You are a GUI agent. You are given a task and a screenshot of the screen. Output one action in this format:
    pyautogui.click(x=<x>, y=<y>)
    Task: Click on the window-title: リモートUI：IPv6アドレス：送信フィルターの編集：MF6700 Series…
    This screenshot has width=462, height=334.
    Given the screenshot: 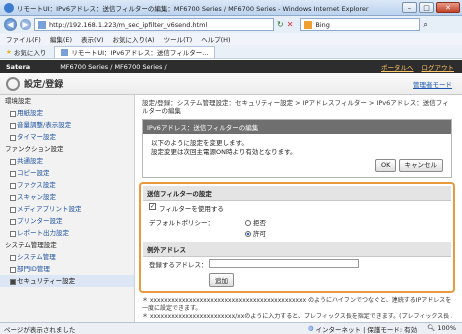 What is the action you would take?
    pyautogui.click(x=193, y=8)
    